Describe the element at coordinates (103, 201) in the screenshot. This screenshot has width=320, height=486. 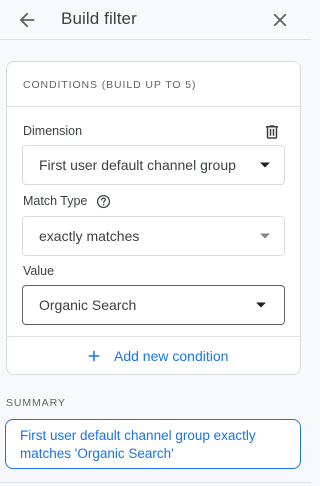
I see `help-icon` at that location.